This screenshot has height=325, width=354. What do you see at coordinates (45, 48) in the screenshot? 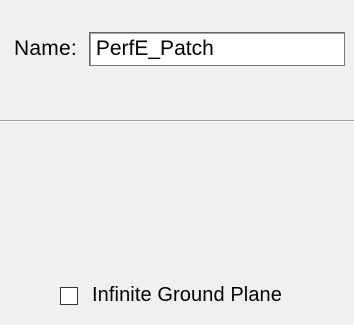
I see `name-label: Name:` at bounding box center [45, 48].